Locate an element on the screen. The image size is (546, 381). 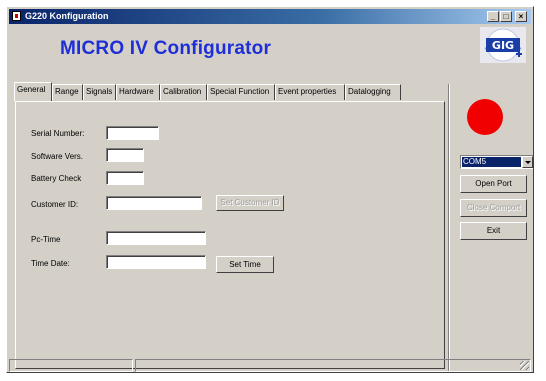
time-date-field is located at coordinates (156, 262).